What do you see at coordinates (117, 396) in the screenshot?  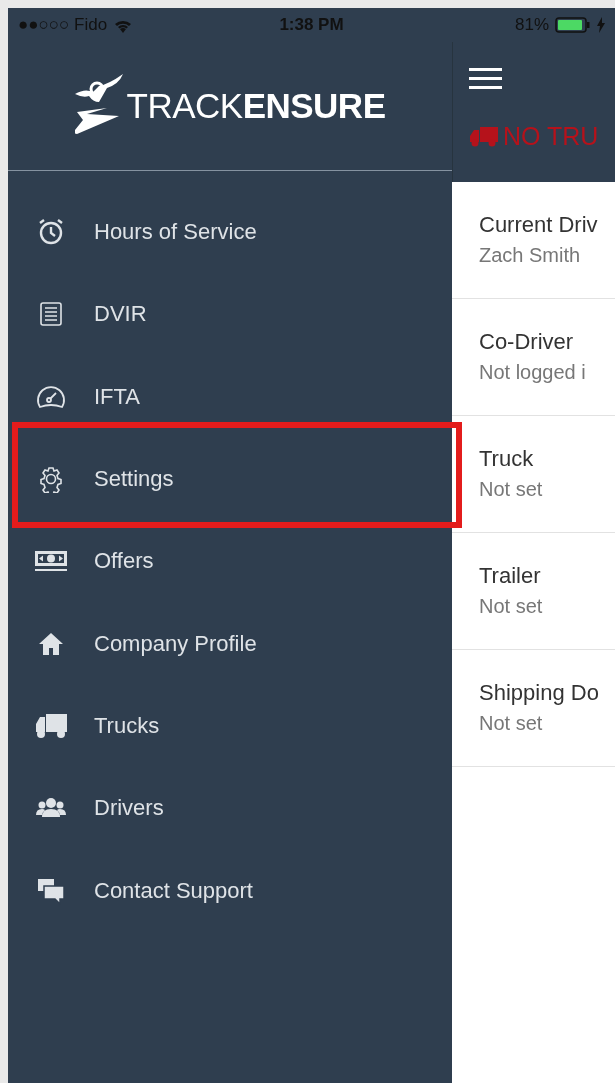 I see `menu-item: IFTA` at bounding box center [117, 396].